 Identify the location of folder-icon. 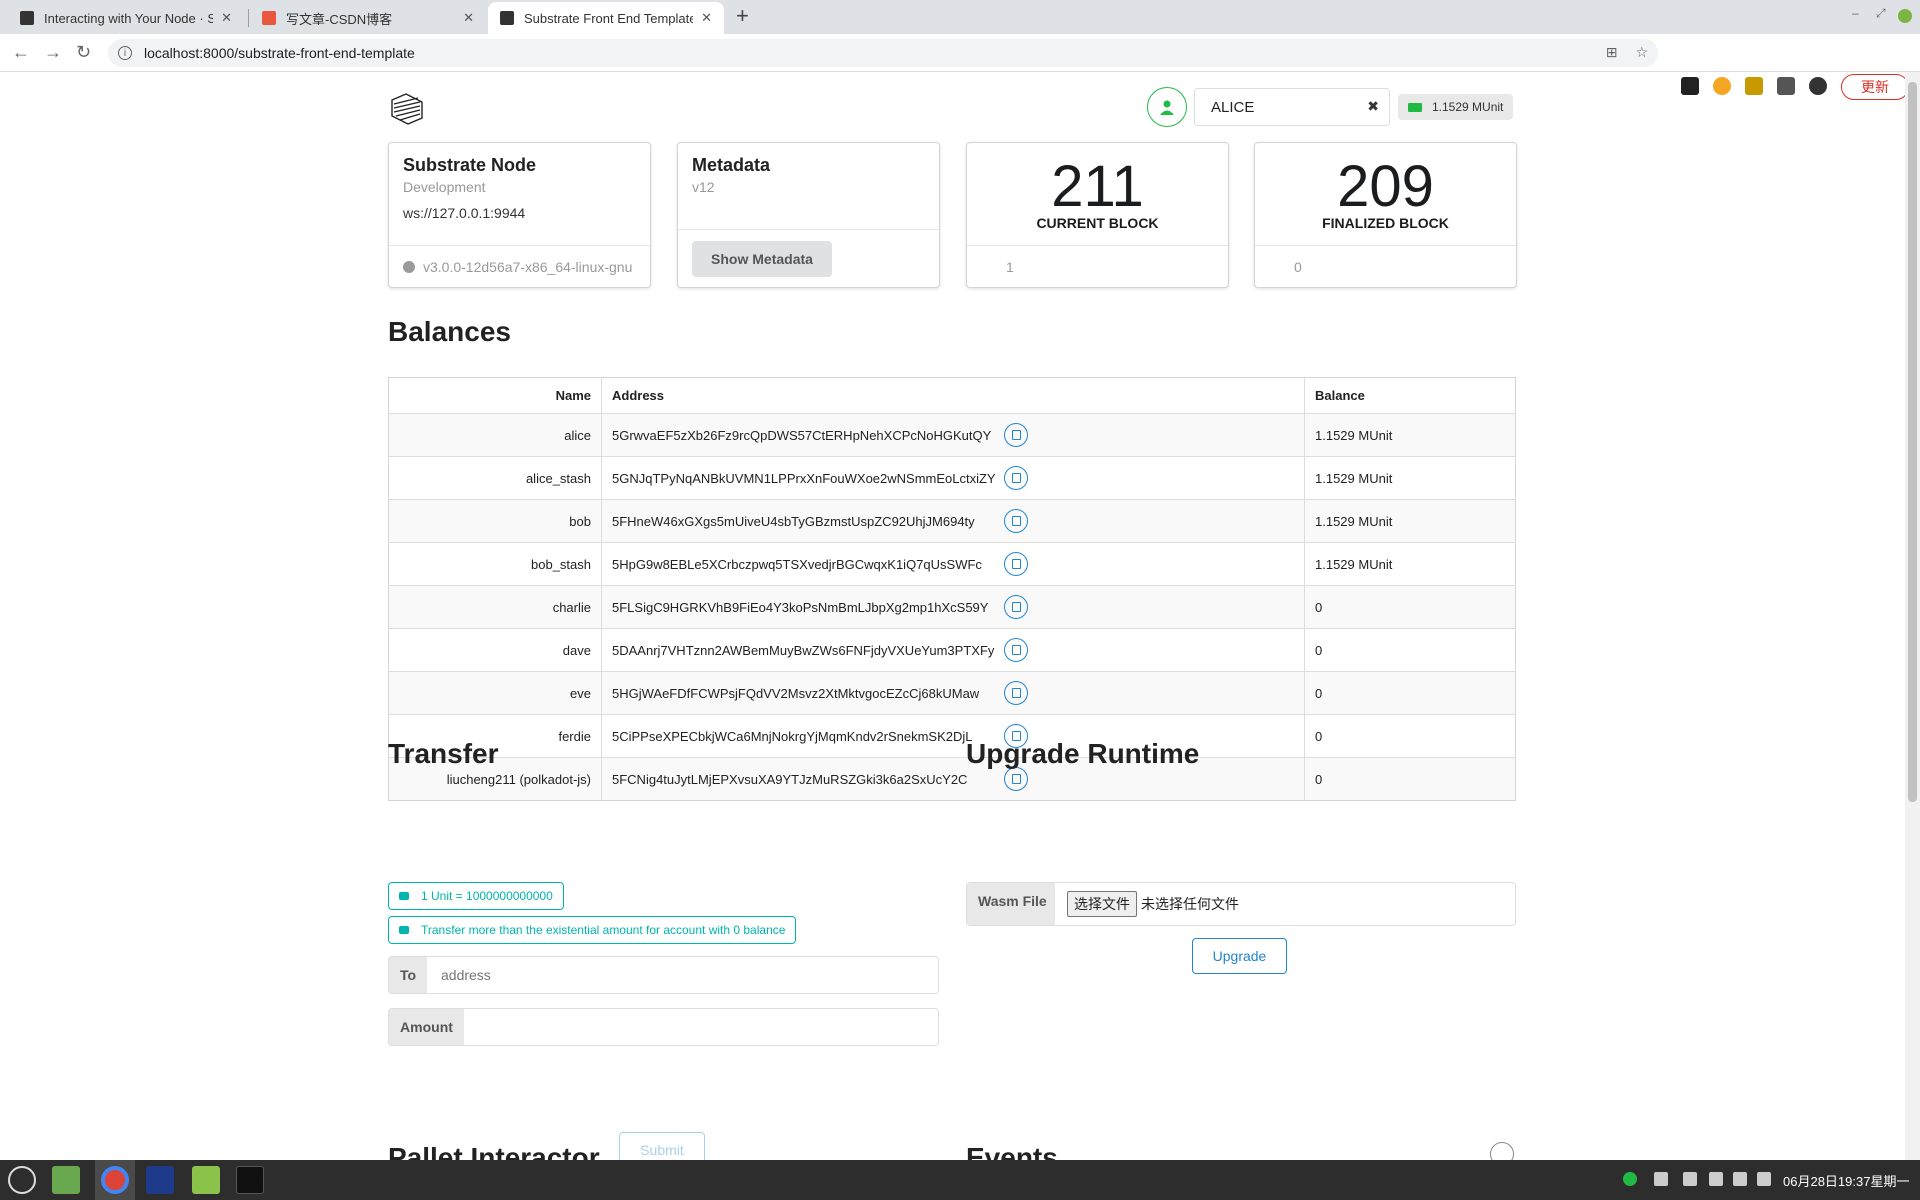
(66, 1180).